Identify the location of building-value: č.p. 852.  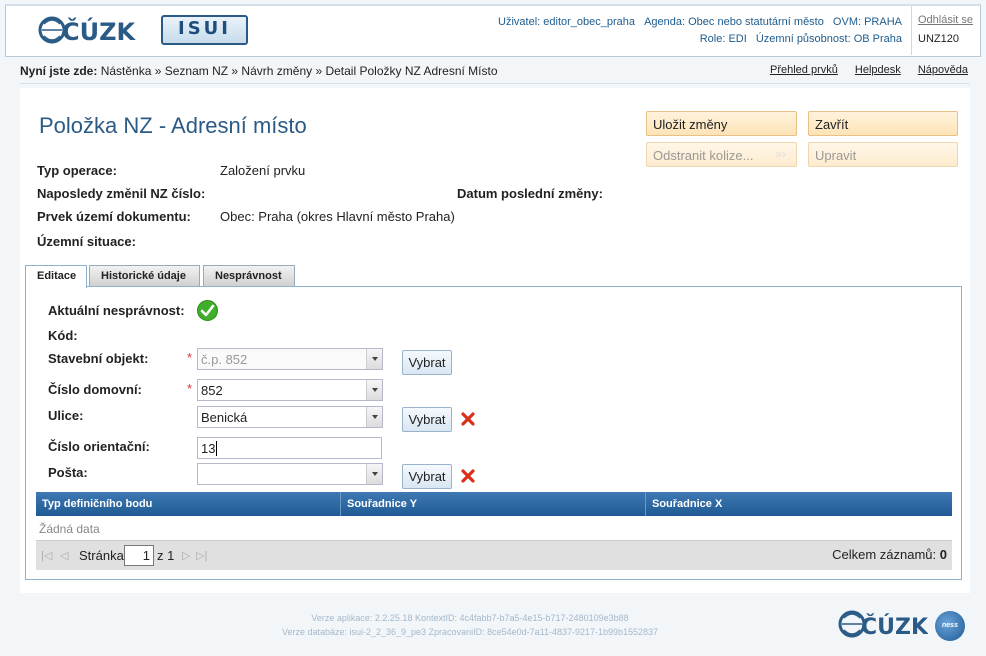
(224, 359).